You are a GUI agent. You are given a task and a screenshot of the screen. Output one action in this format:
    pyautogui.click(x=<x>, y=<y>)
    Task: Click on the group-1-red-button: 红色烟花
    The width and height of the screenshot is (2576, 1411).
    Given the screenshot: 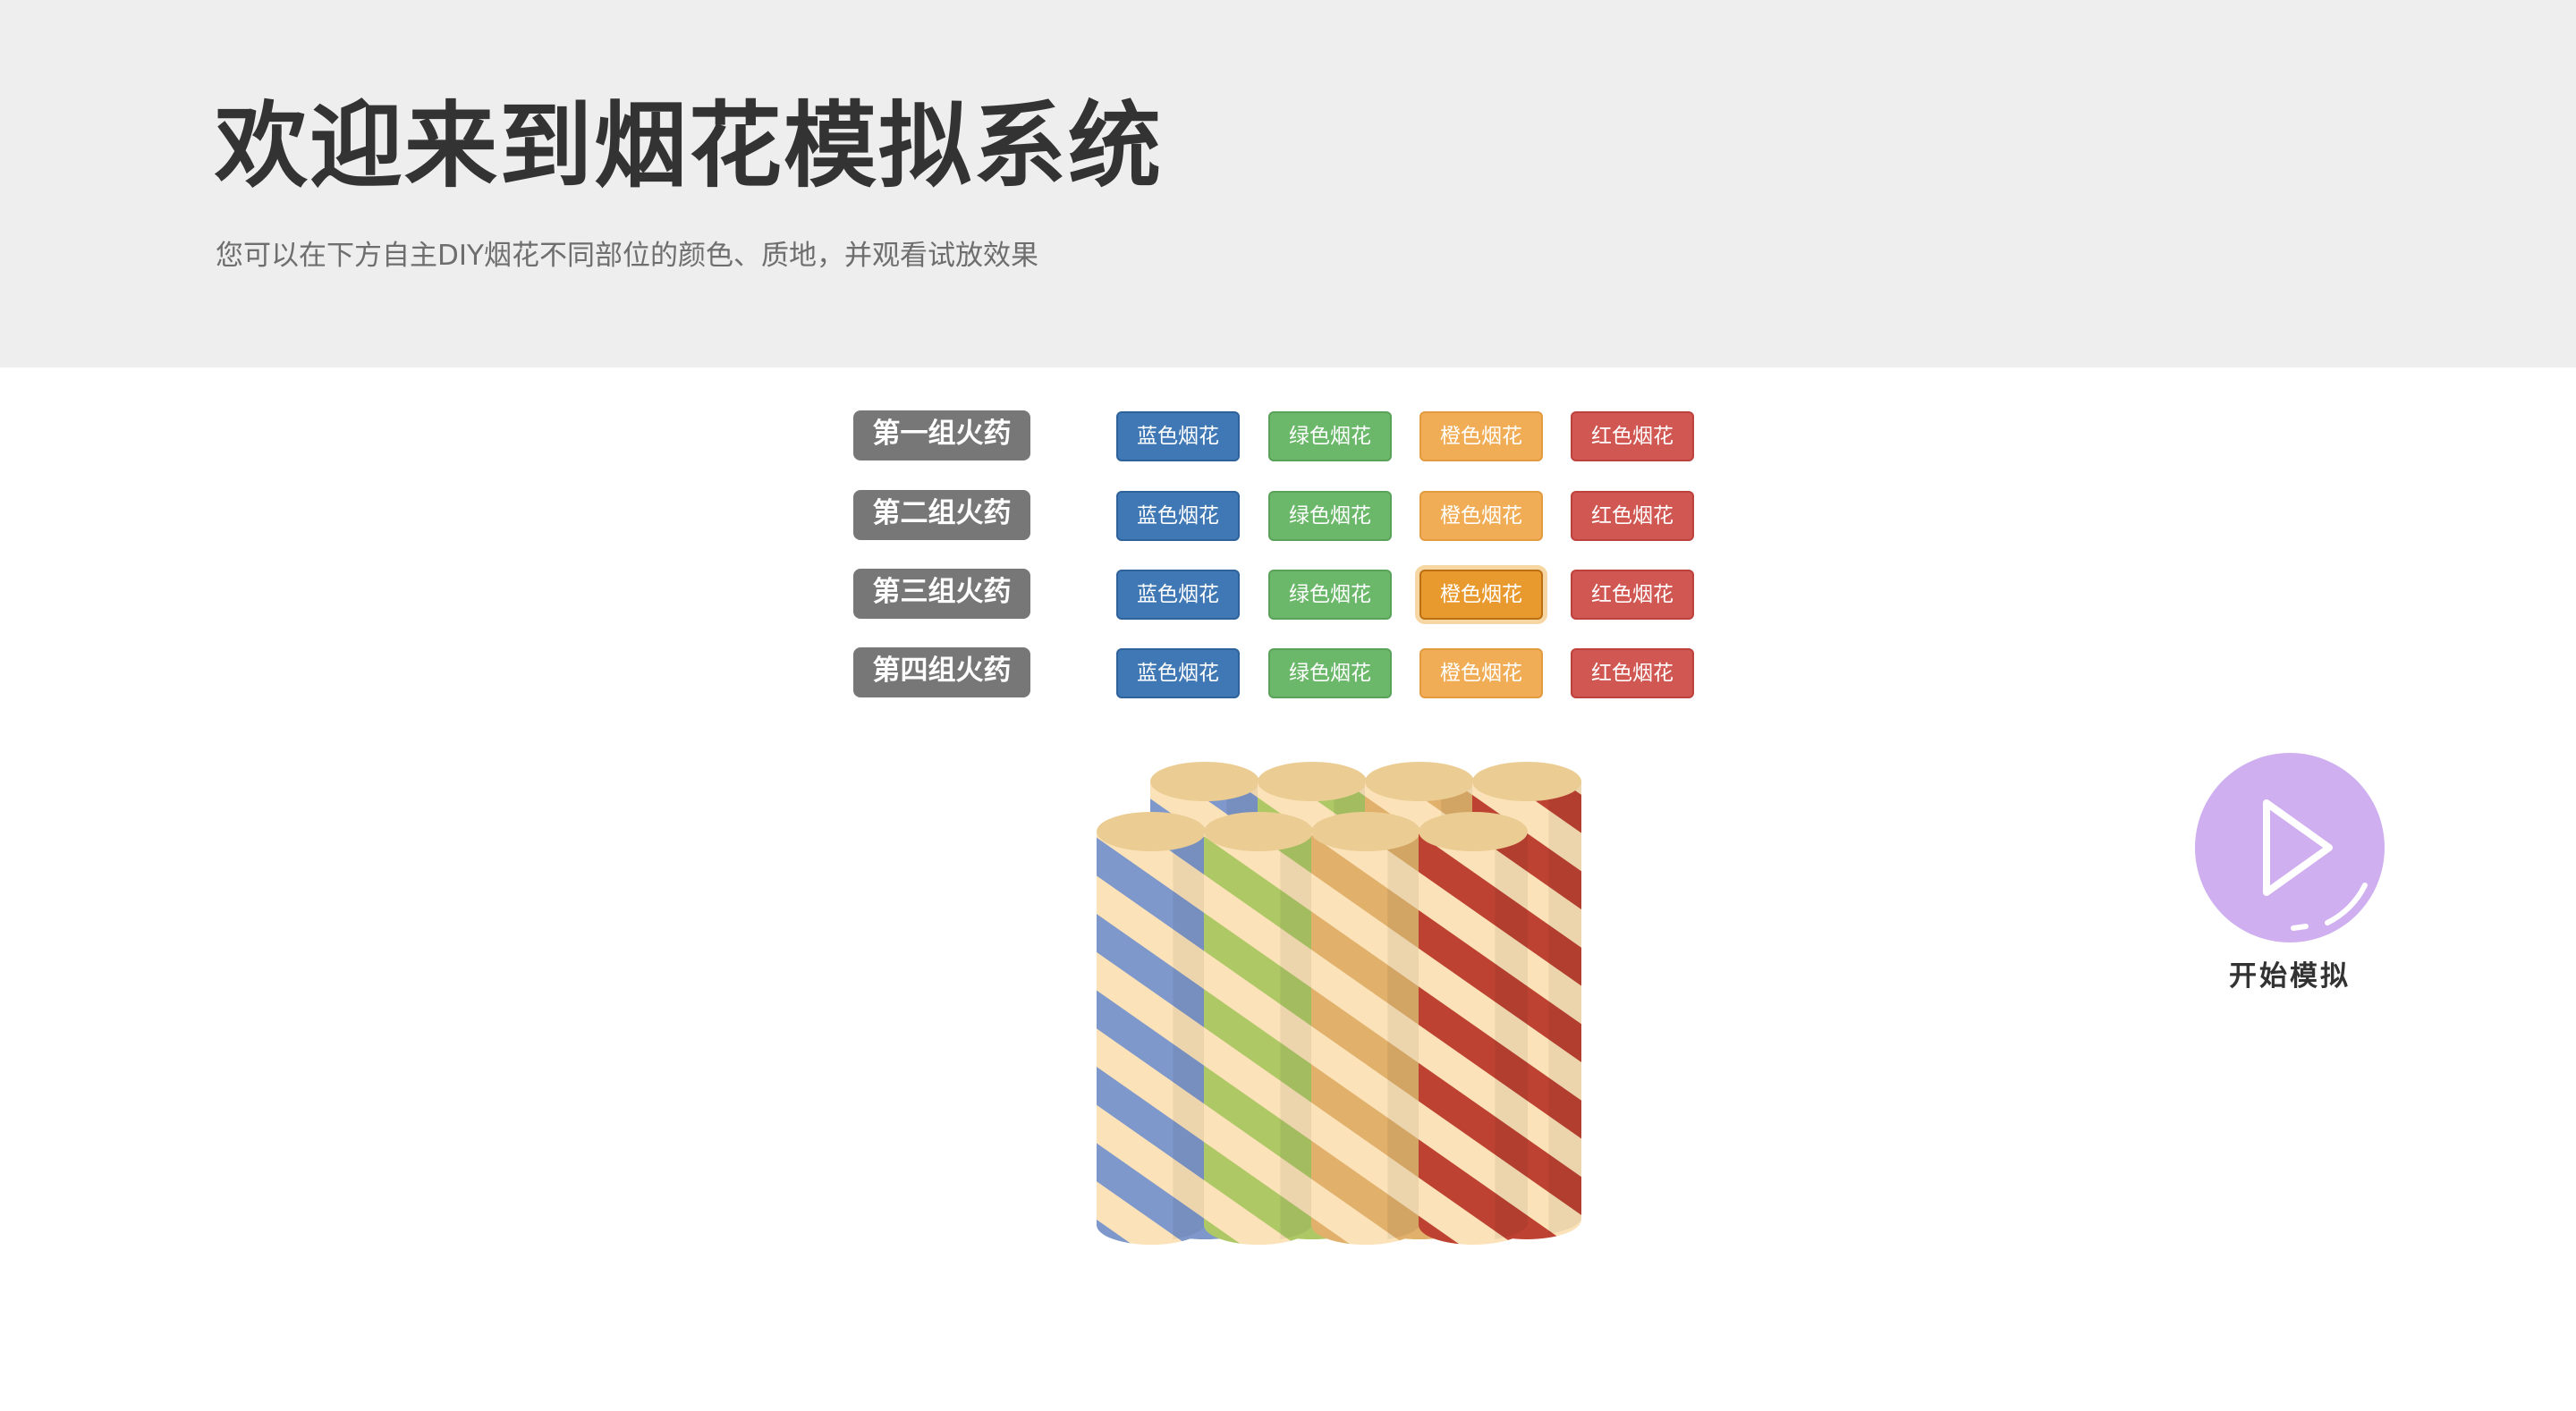 What is the action you would take?
    pyautogui.click(x=1632, y=436)
    